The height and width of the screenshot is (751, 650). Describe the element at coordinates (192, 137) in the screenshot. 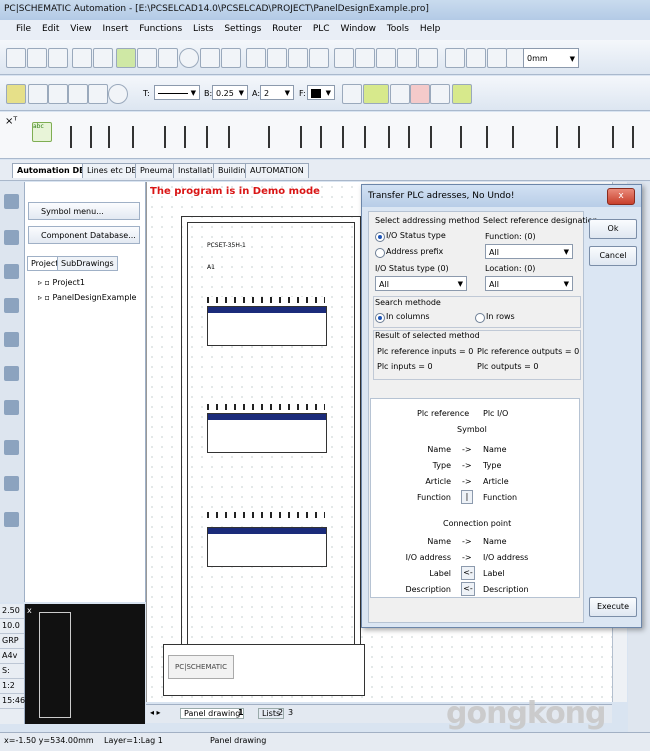

I see `nc-contact-icon` at that location.